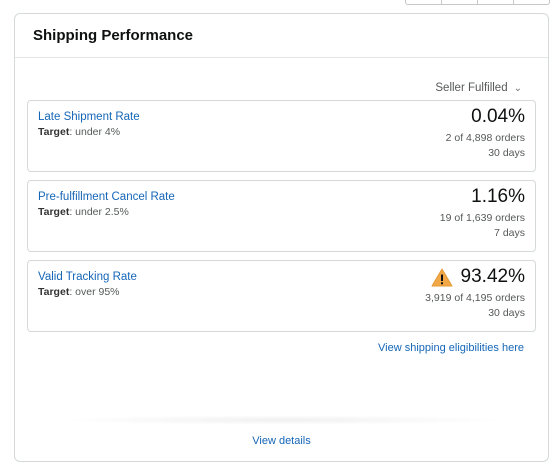 The height and width of the screenshot is (469, 554). Describe the element at coordinates (281, 441) in the screenshot. I see `view-details-link: View details` at that location.